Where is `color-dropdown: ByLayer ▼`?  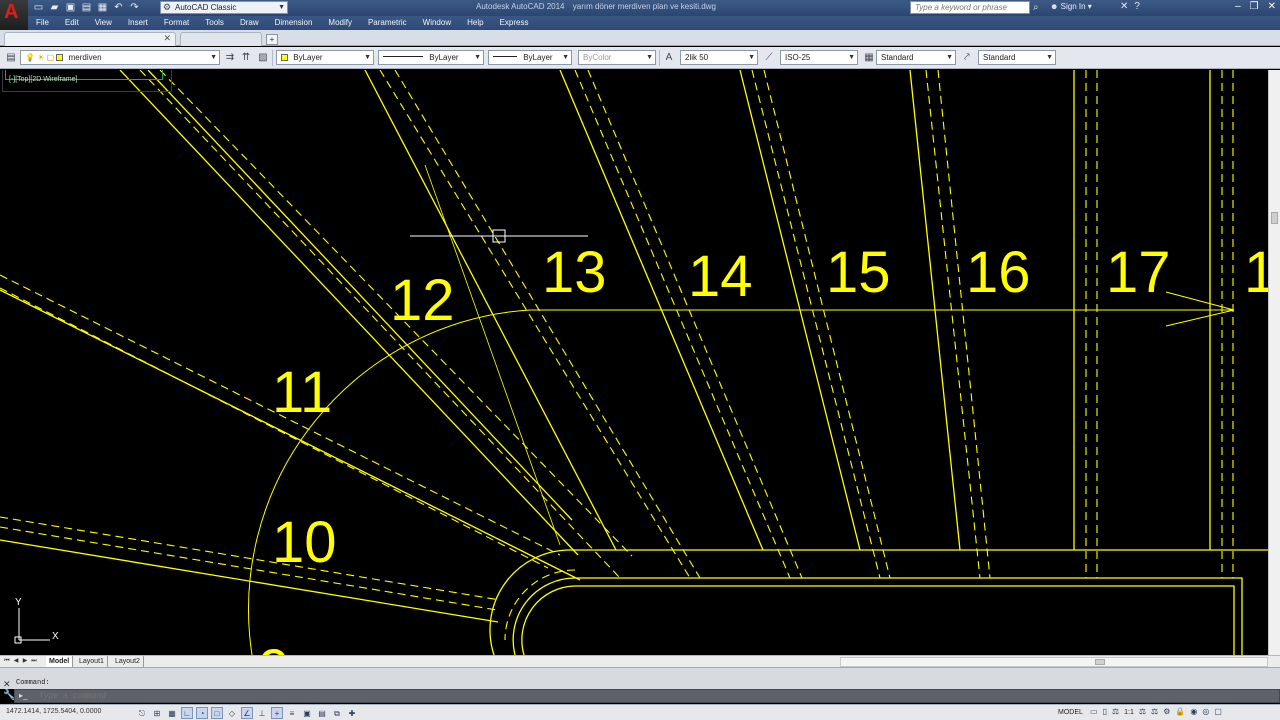
color-dropdown: ByLayer ▼ is located at coordinates (325, 57).